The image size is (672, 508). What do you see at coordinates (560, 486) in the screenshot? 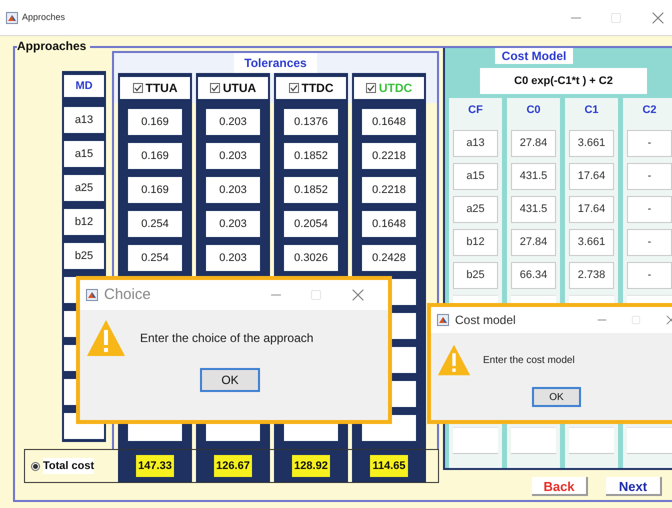
I see `back-button: Back` at bounding box center [560, 486].